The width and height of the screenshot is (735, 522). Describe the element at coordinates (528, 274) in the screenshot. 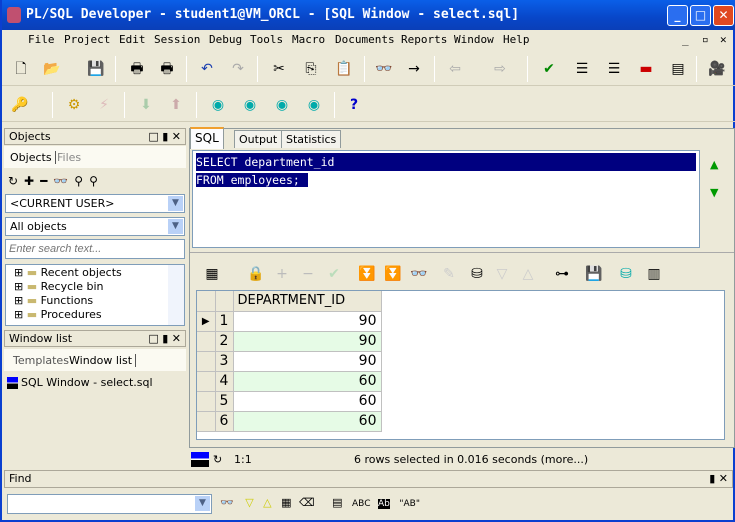

I see `prev-record-icon: △` at that location.